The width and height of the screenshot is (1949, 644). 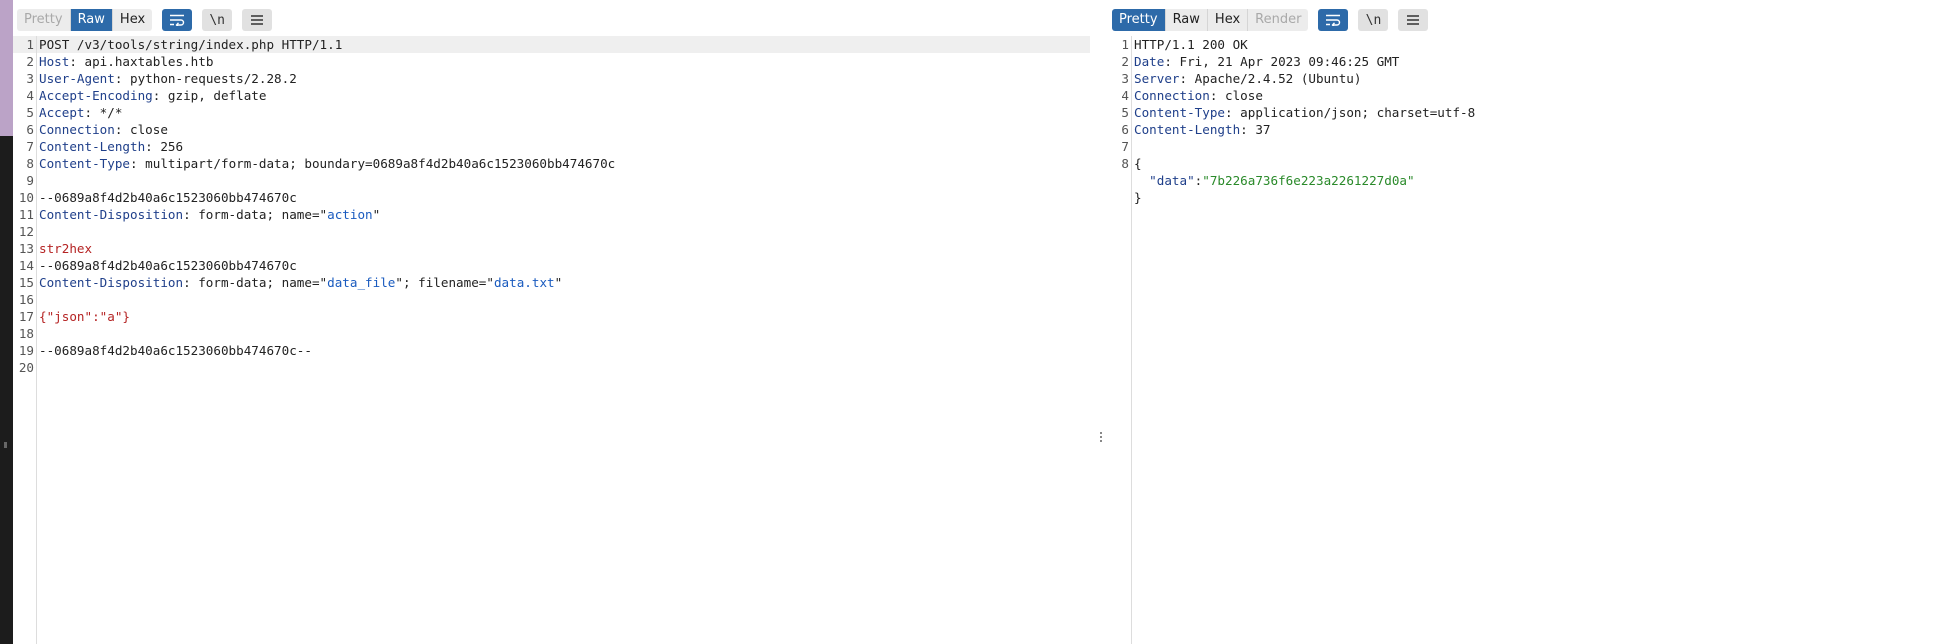 What do you see at coordinates (551, 299) in the screenshot?
I see `code-line: 16` at bounding box center [551, 299].